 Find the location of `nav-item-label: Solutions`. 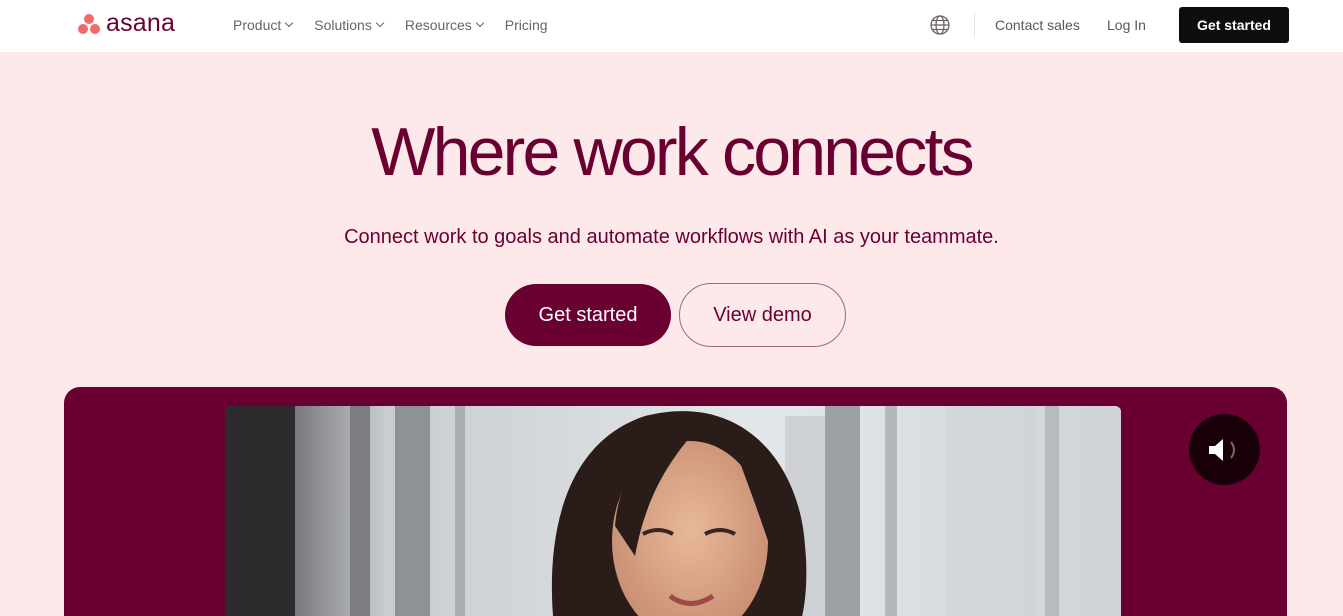

nav-item-label: Solutions is located at coordinates (343, 25).